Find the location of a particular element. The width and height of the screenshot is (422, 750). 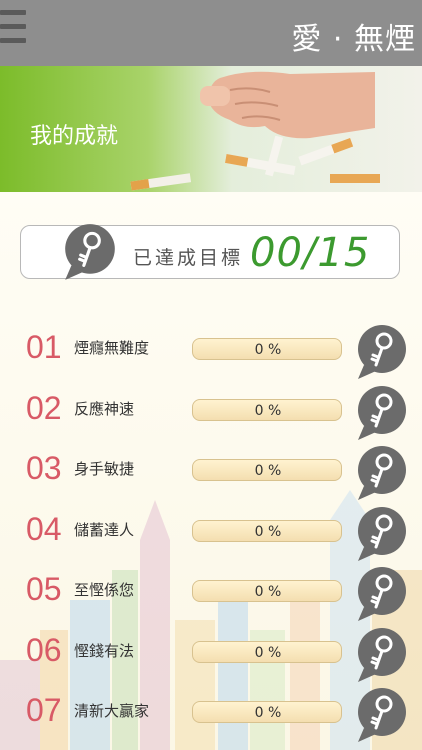

achievement-name: 反應神速 is located at coordinates (104, 408).